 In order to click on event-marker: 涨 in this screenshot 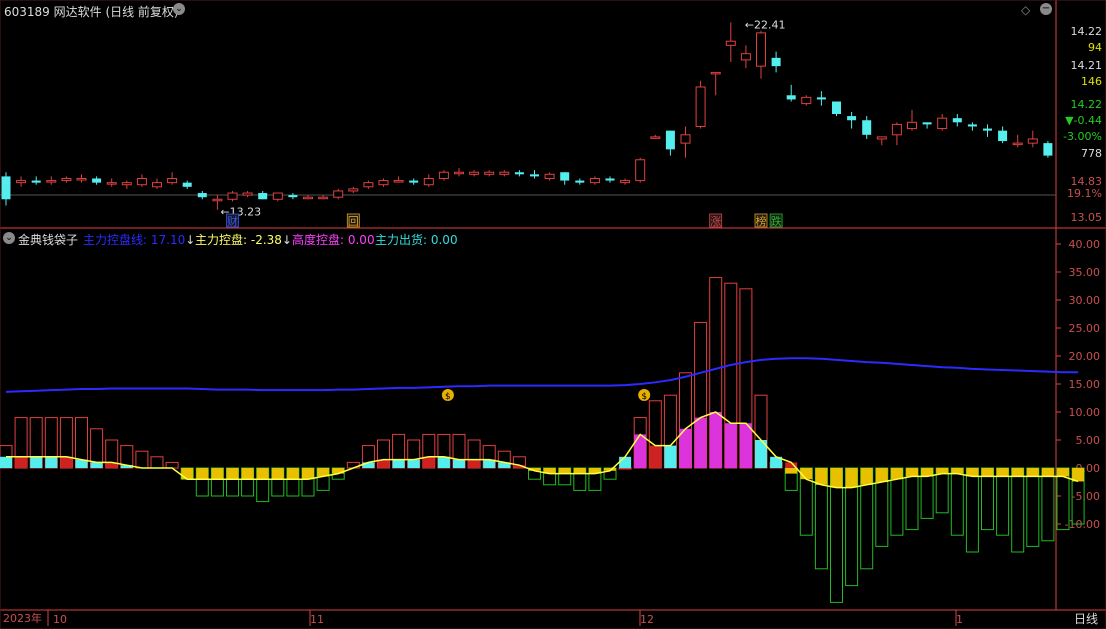, I will do `click(715, 221)`.